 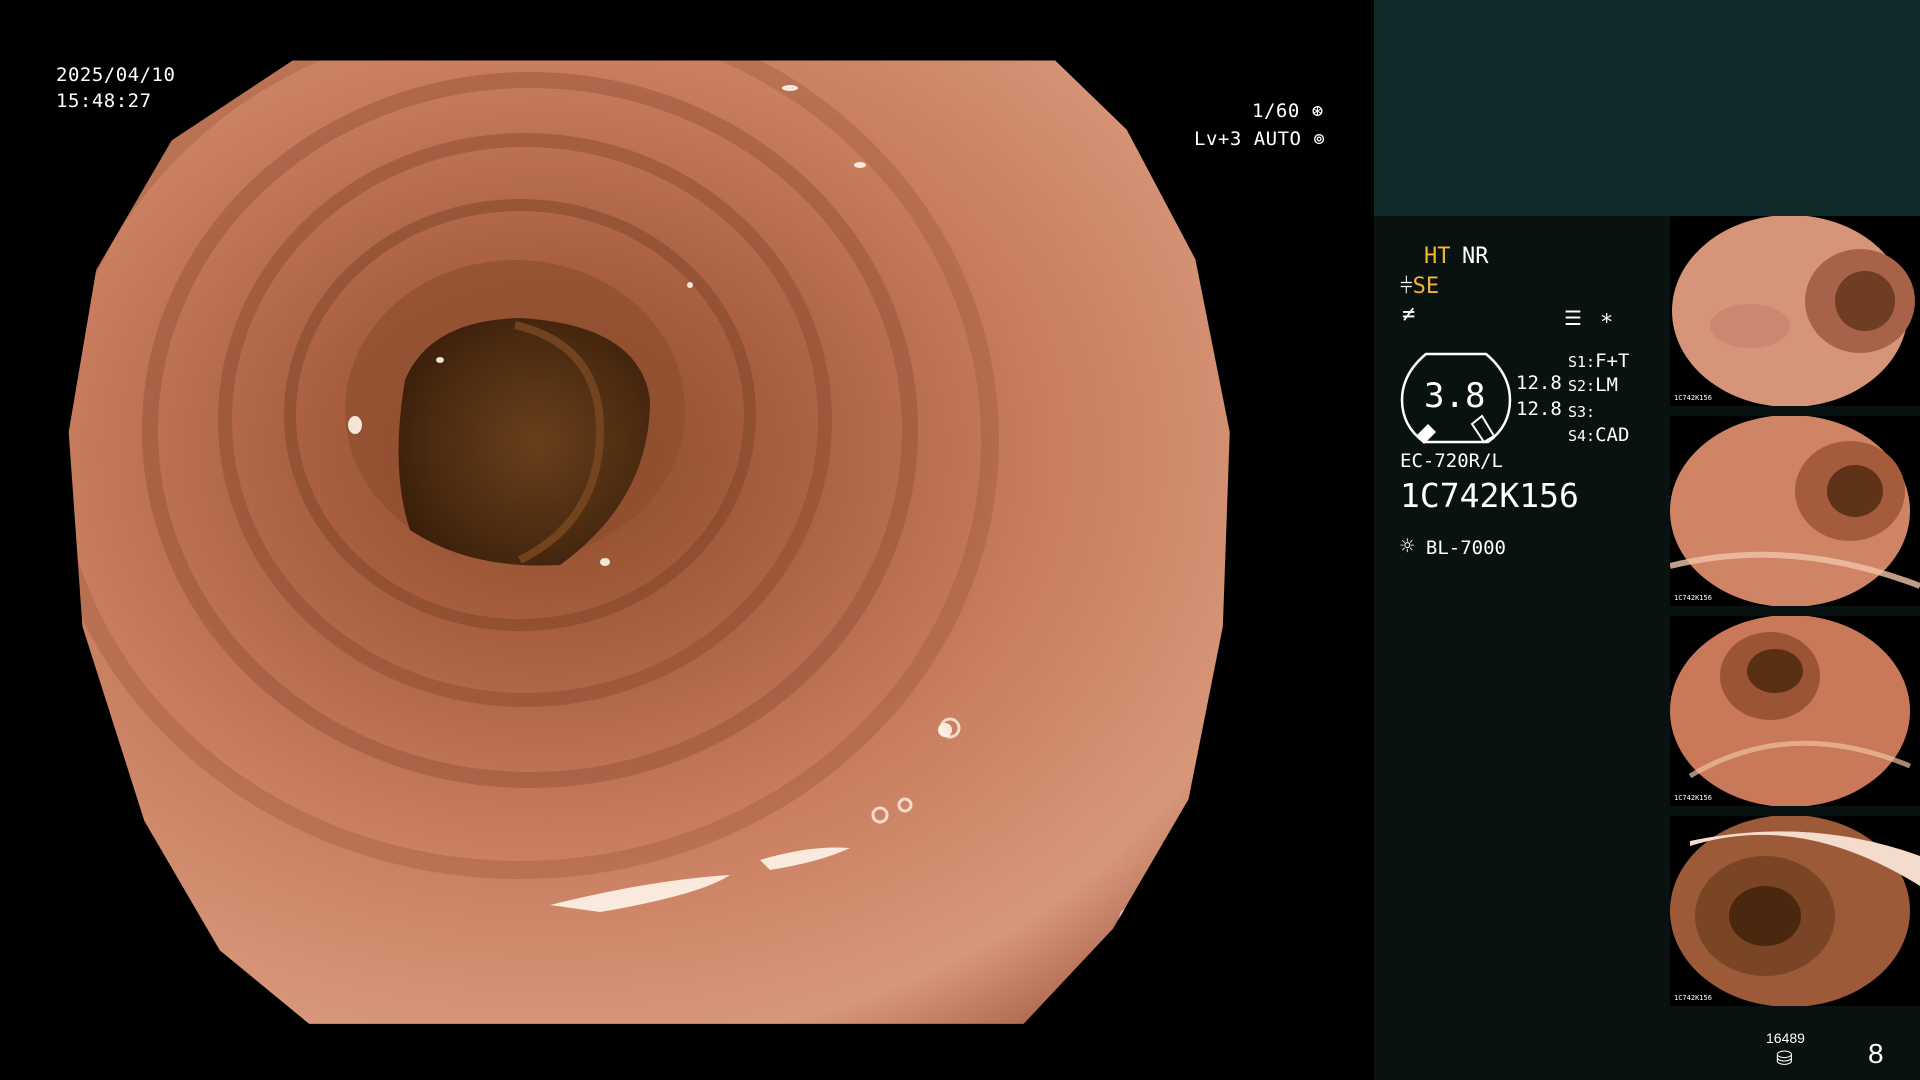 I want to click on scope-model: EC-720R/L, so click(x=1451, y=461).